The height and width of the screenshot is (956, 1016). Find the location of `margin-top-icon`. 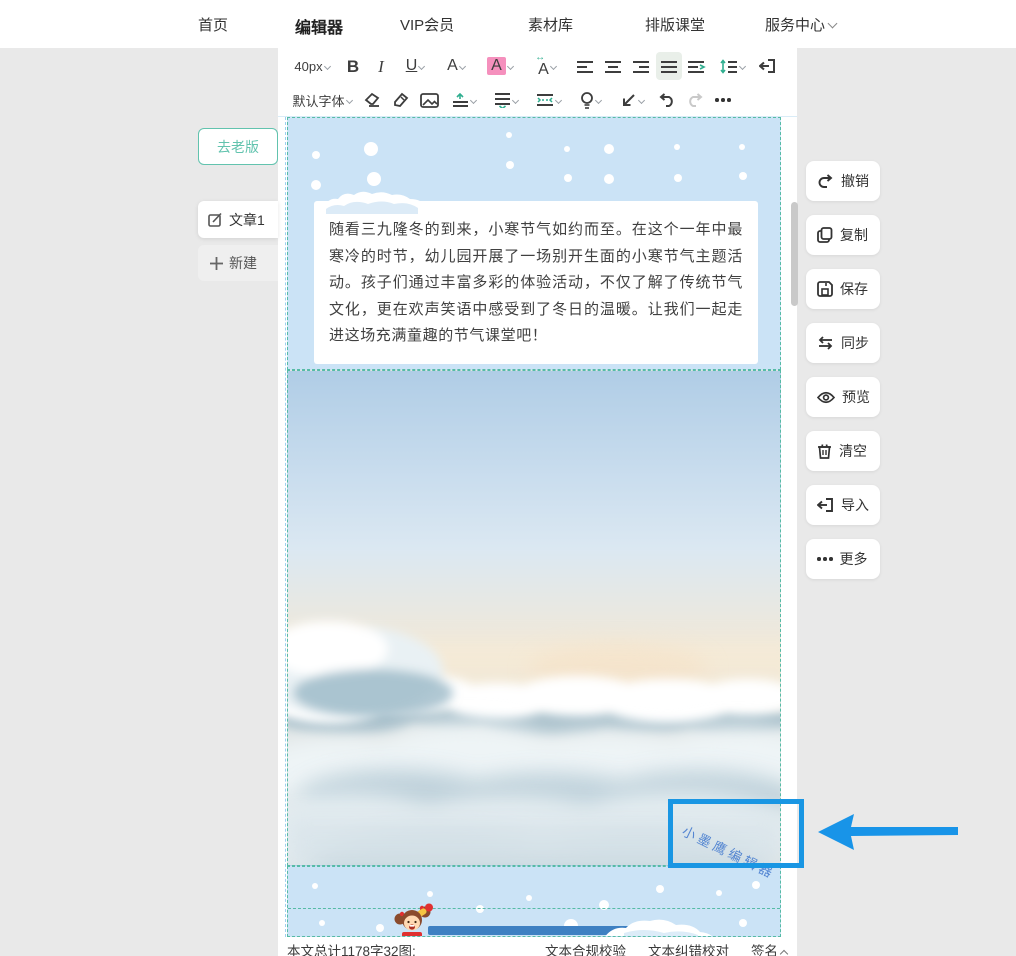

margin-top-icon is located at coordinates (460, 99).